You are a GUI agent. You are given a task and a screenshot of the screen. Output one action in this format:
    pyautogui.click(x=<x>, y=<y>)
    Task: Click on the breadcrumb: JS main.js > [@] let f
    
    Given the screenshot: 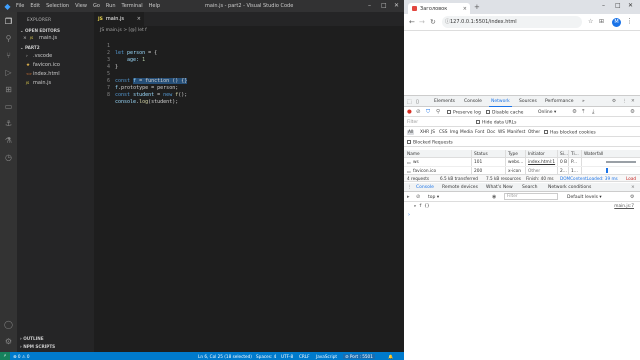 What is the action you would take?
    pyautogui.click(x=123, y=30)
    